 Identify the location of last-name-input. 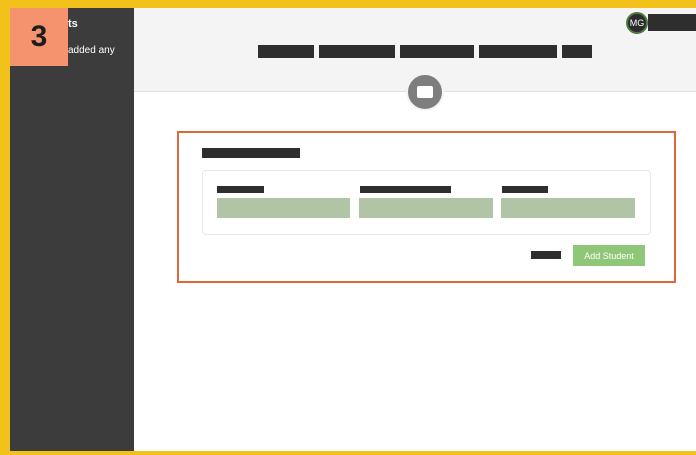
(426, 208).